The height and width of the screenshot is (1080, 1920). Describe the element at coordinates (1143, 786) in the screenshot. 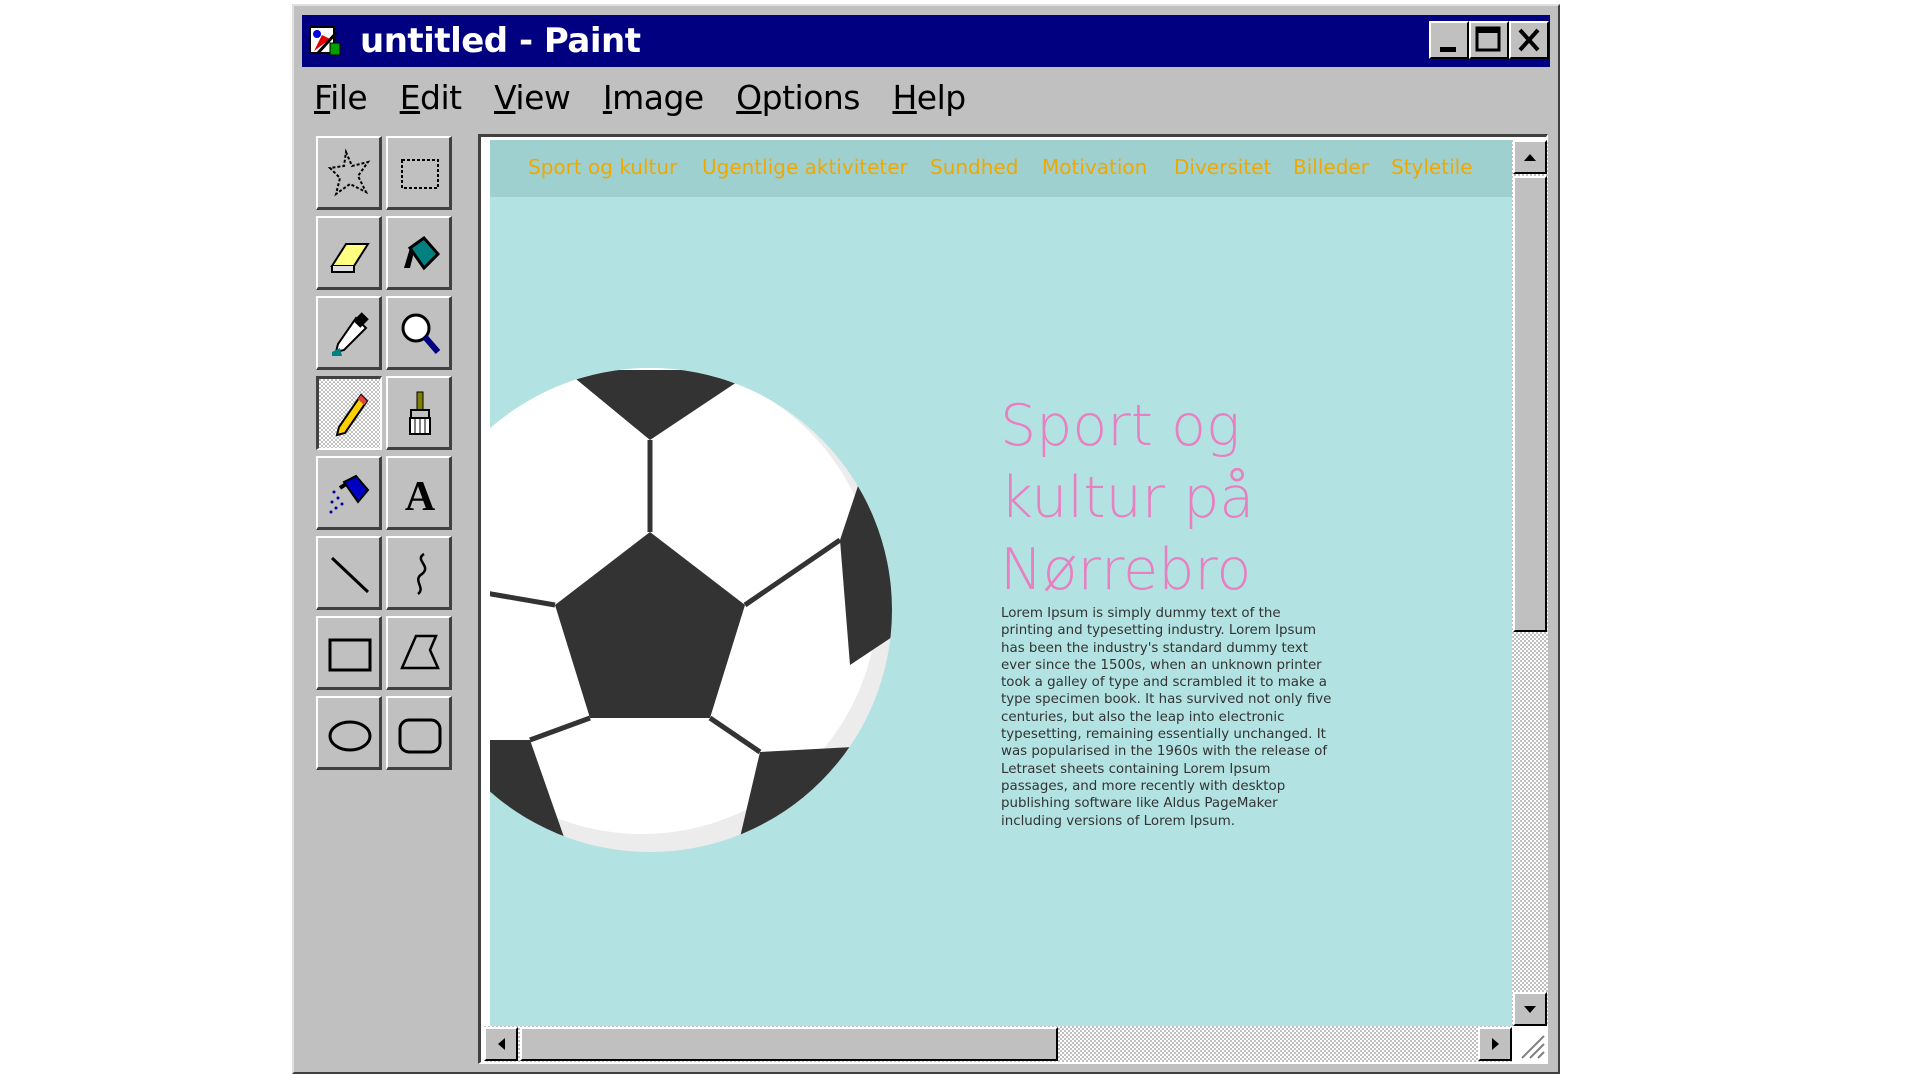

I see `body-line: passages, and more recently with desktop` at that location.